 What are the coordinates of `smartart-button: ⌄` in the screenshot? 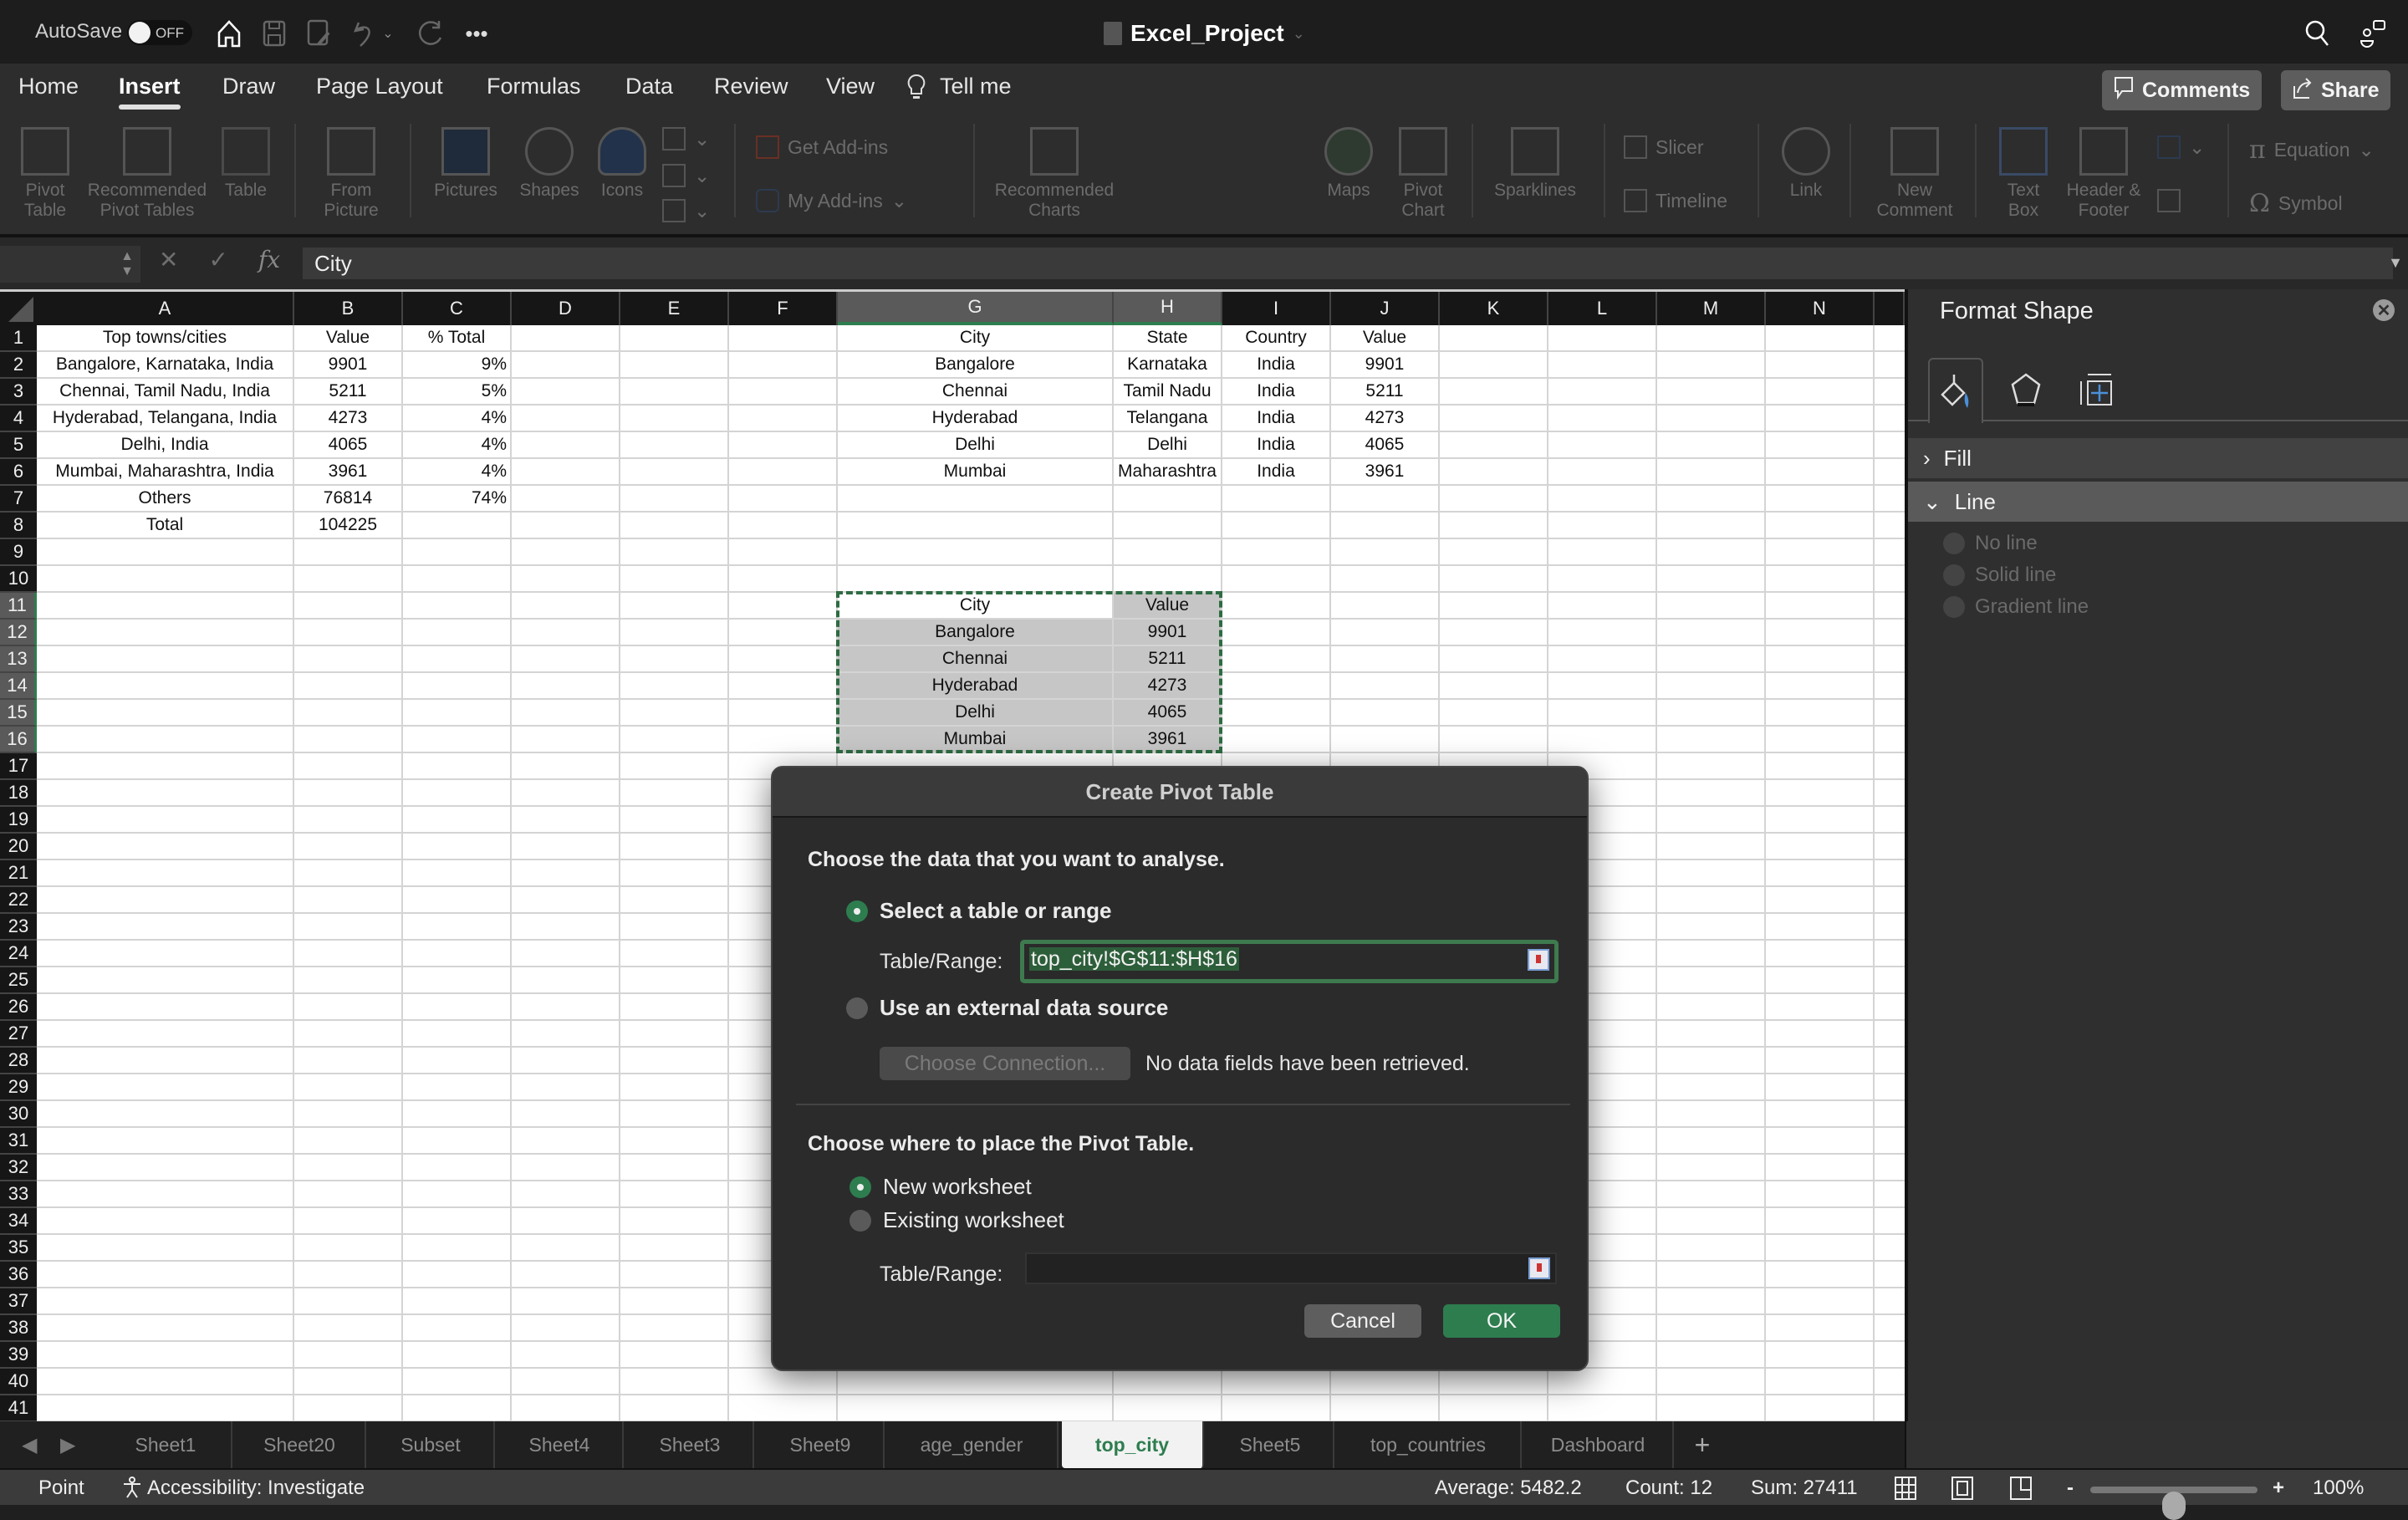 It's located at (686, 175).